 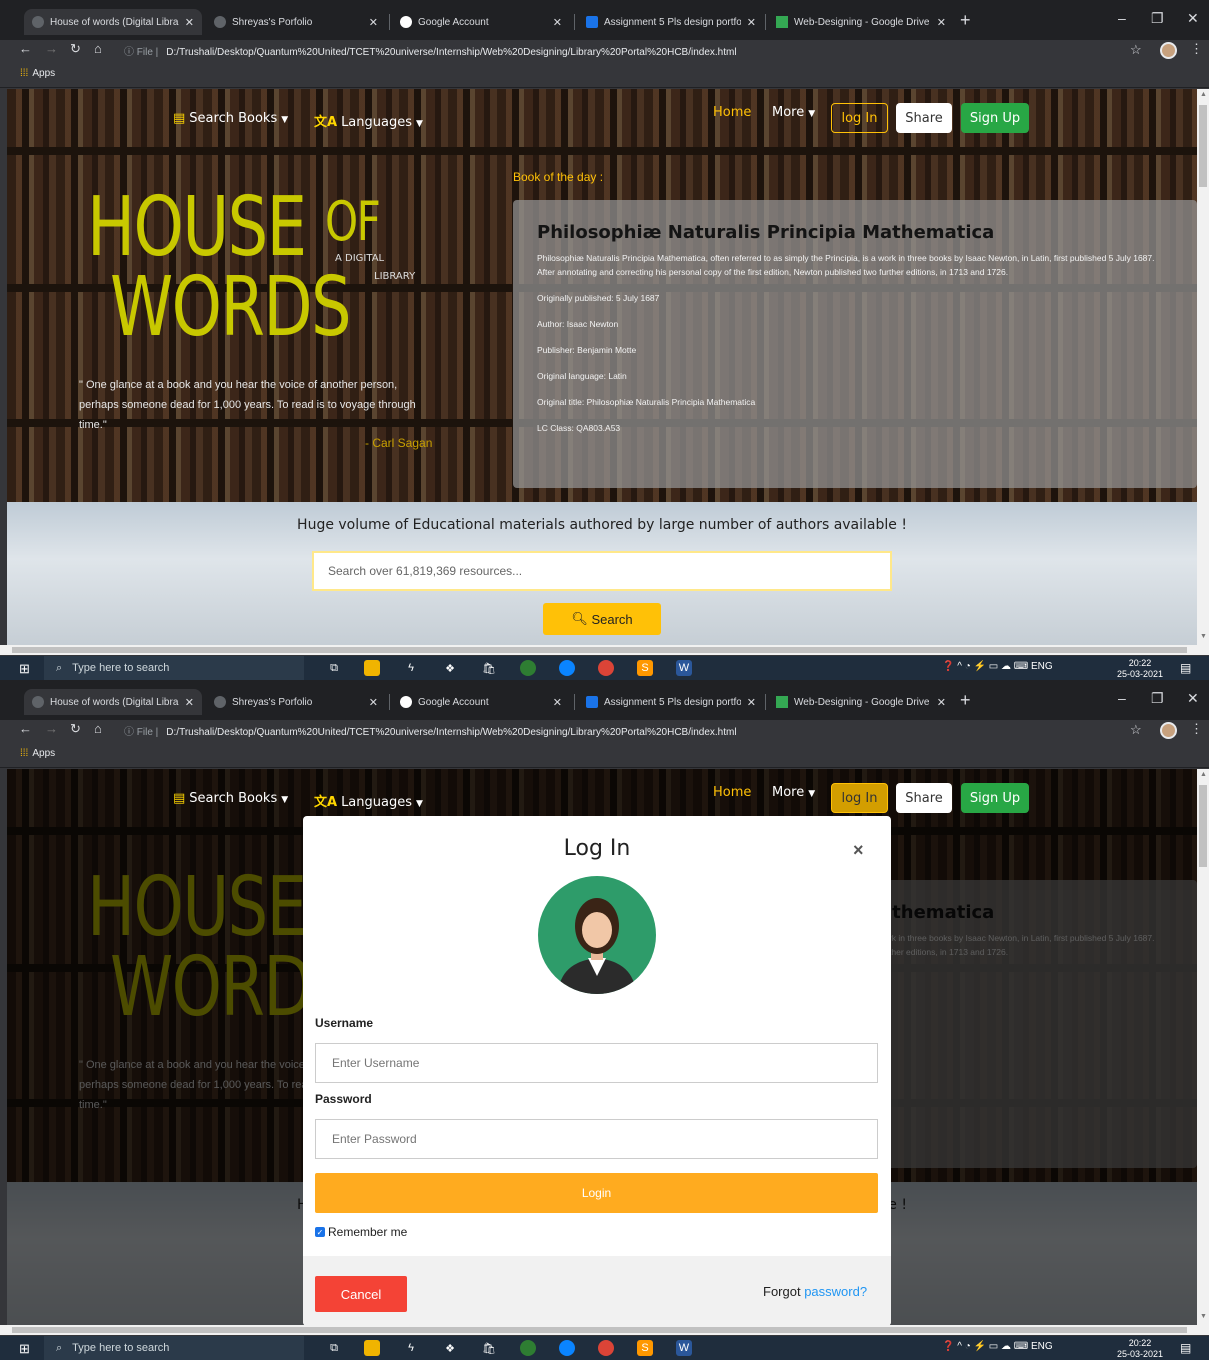 What do you see at coordinates (858, 850) in the screenshot?
I see `close-icon: ×` at bounding box center [858, 850].